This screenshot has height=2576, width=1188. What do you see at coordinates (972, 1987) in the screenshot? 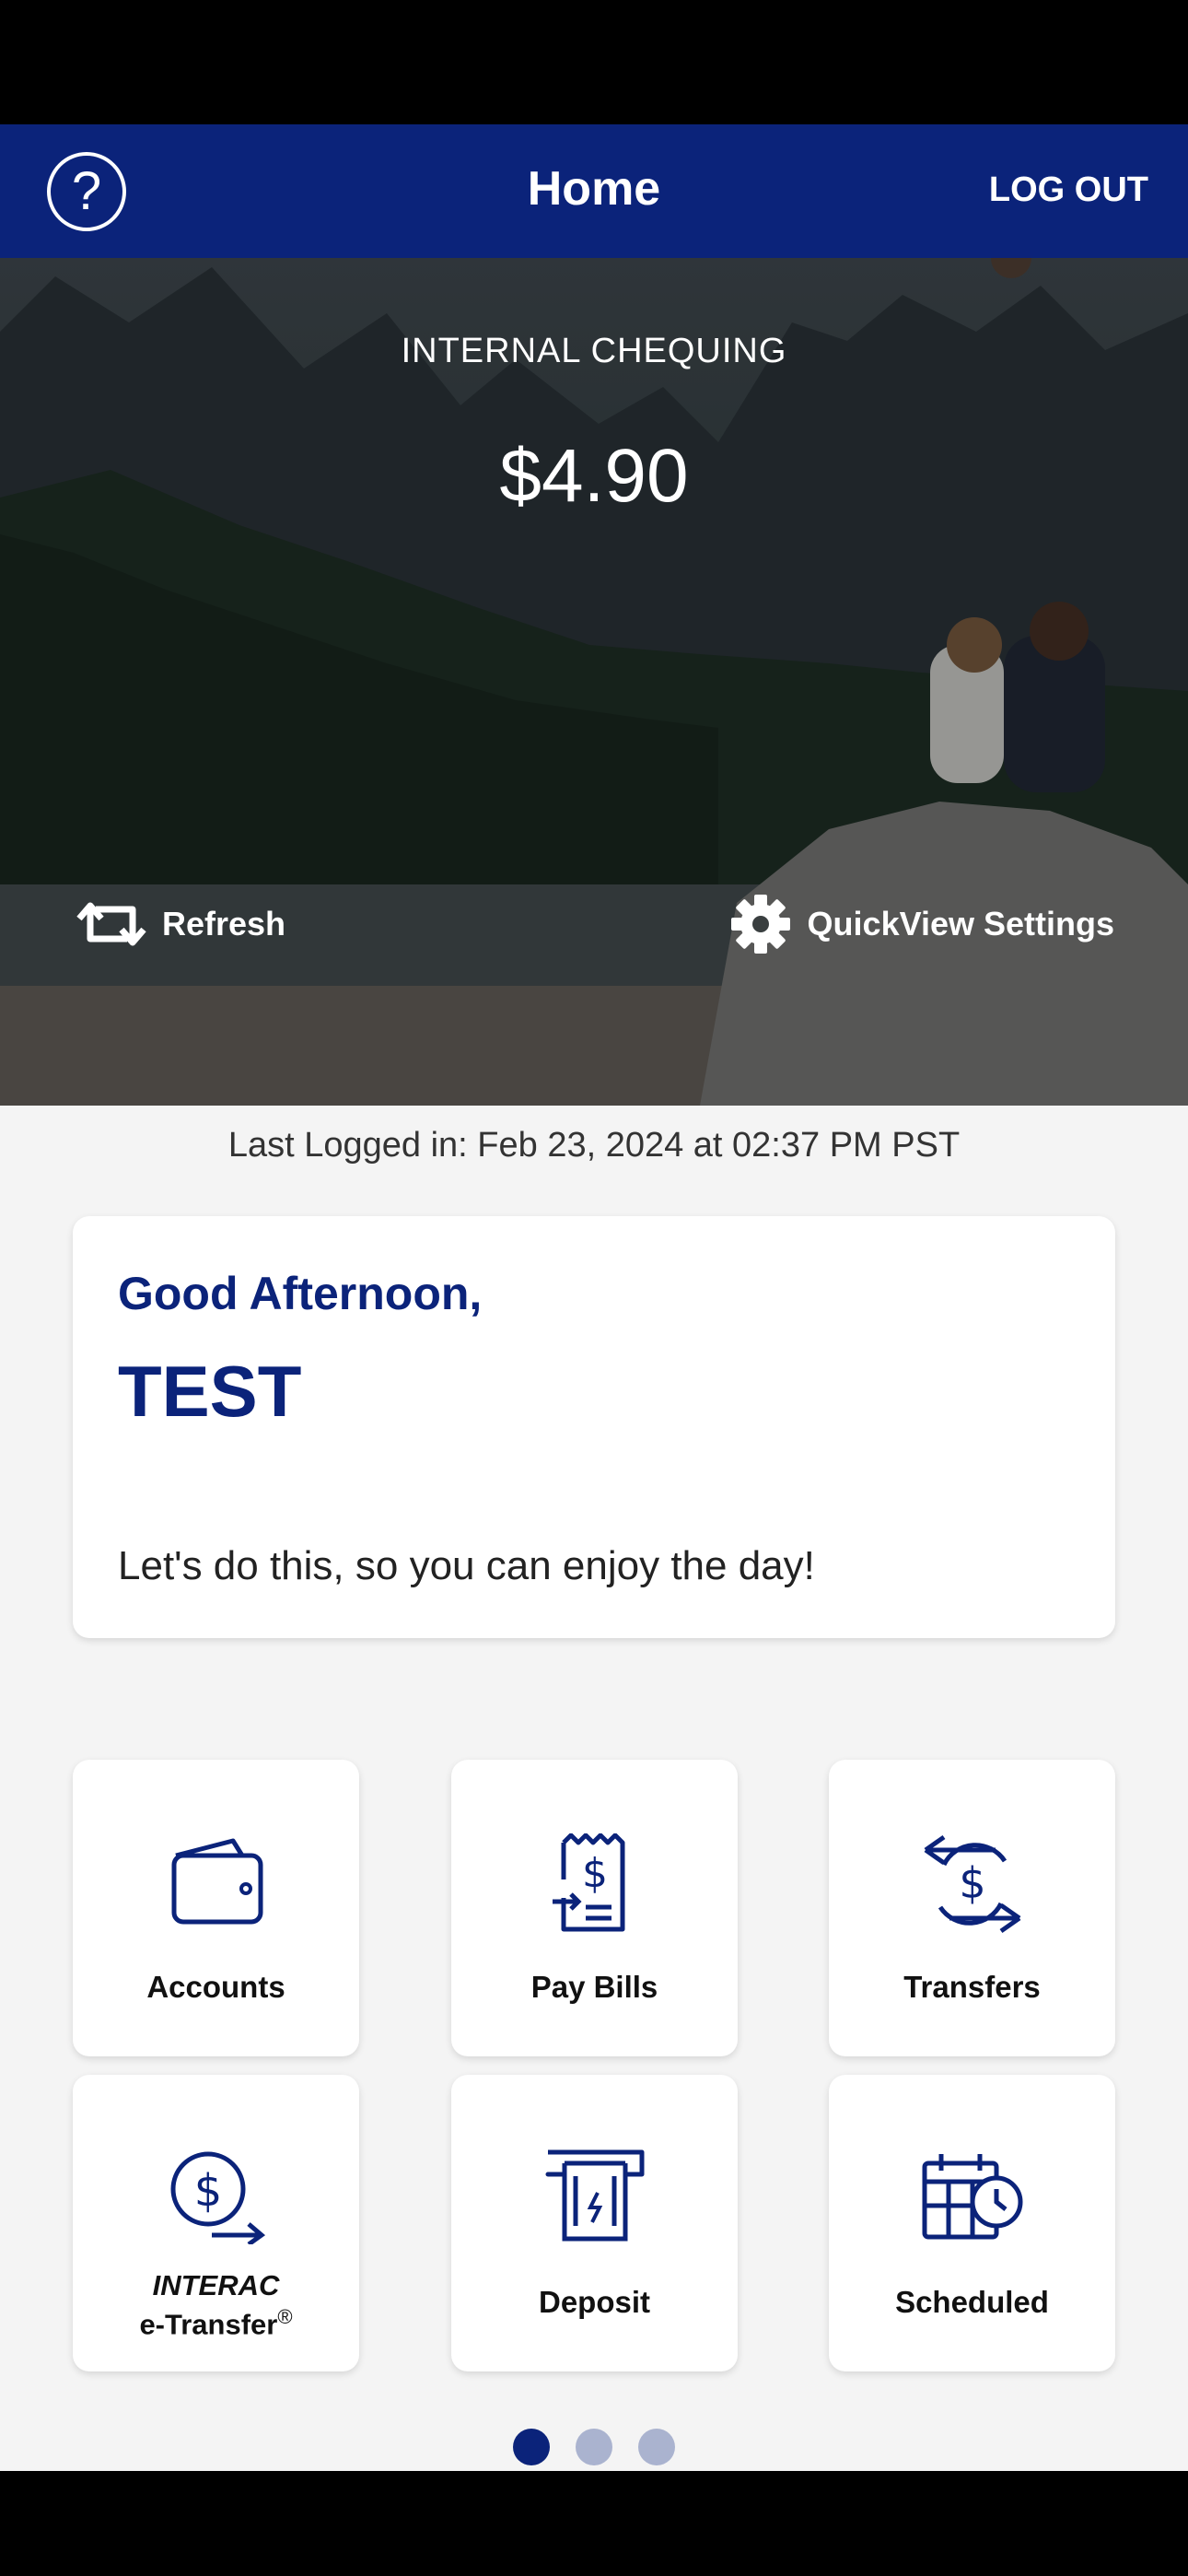
I see `transfers-label: Transfers` at bounding box center [972, 1987].